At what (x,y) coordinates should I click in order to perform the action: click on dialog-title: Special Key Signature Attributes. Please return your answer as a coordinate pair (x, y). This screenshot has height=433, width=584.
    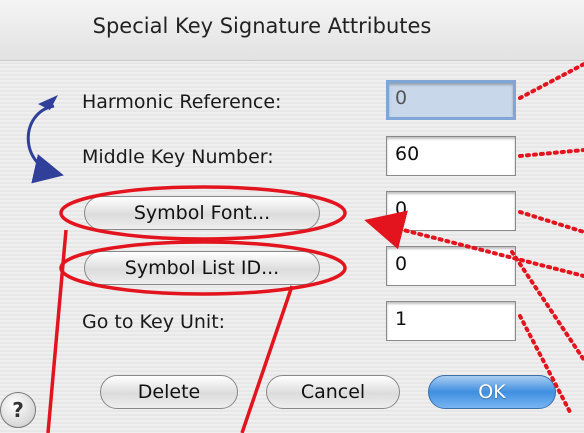
    Looking at the image, I should click on (262, 26).